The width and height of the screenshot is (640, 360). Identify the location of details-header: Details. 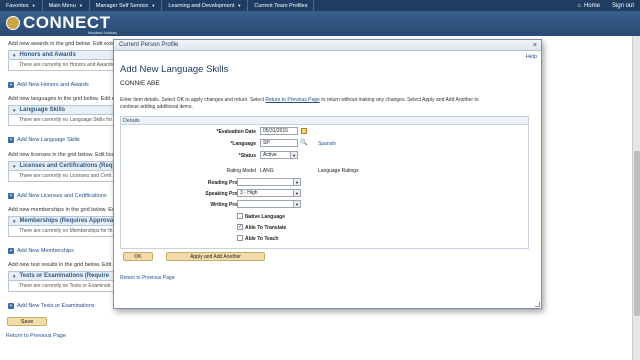
(324, 121).